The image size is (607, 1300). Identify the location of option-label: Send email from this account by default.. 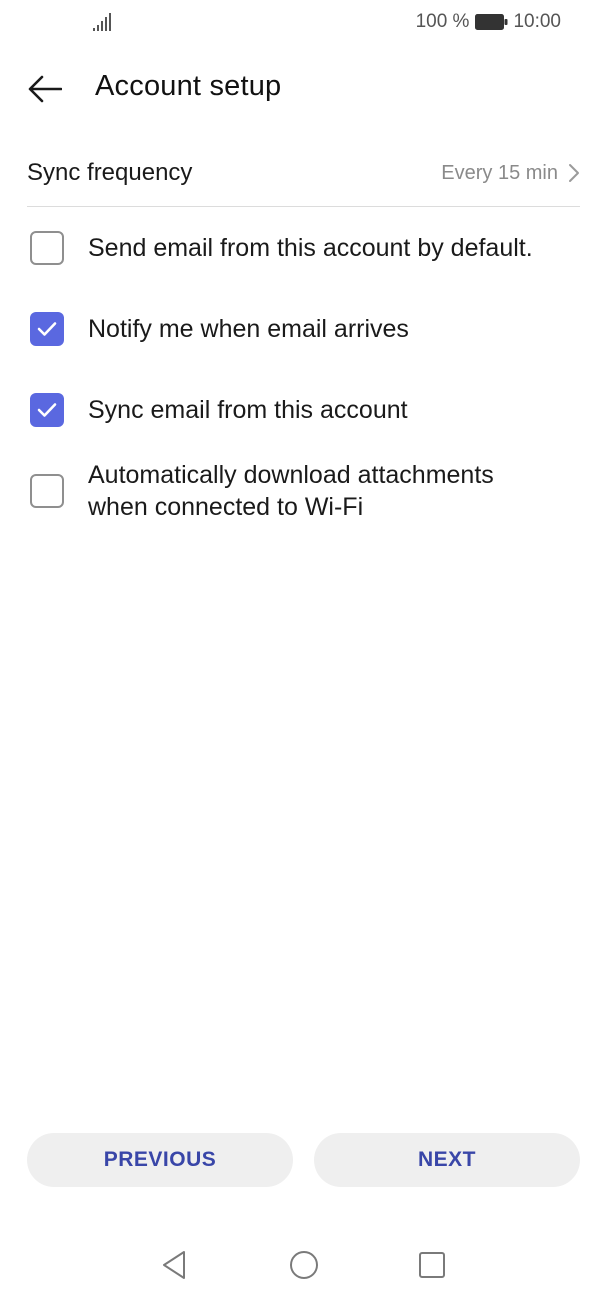
(310, 248).